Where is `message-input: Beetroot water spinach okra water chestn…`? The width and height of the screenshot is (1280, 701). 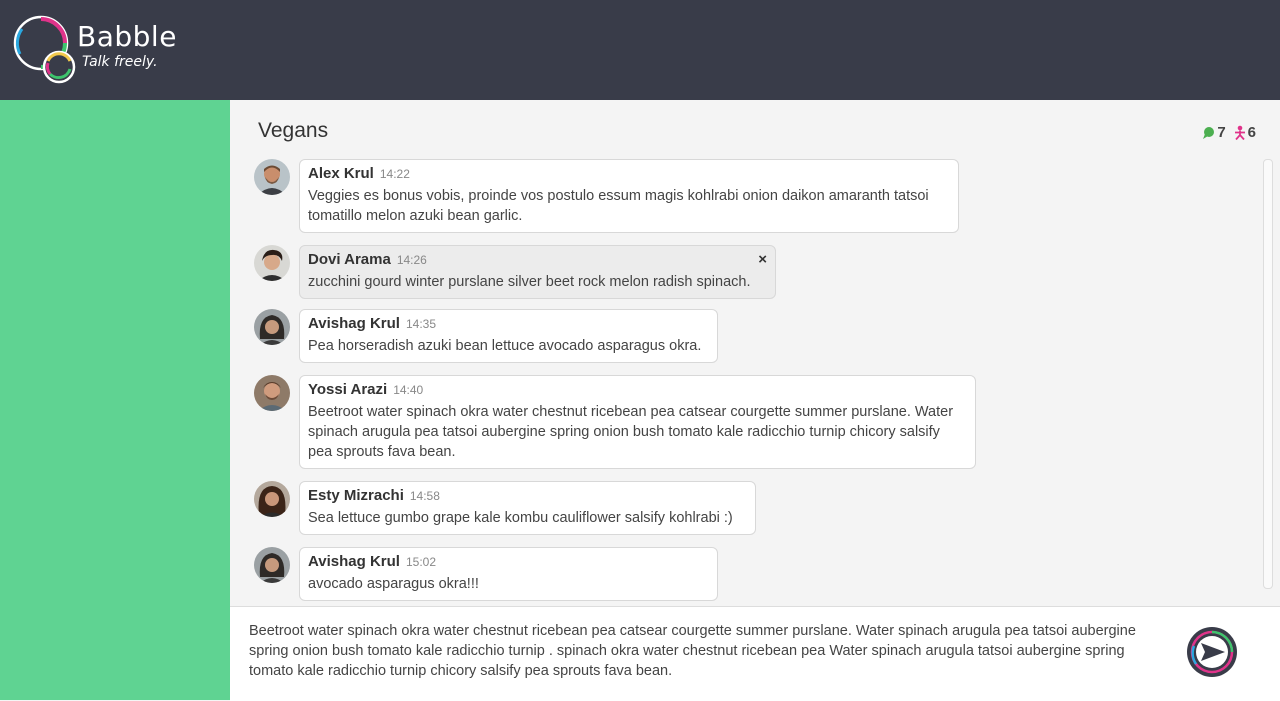
message-input: Beetroot water spinach okra water chestn… is located at coordinates (694, 651).